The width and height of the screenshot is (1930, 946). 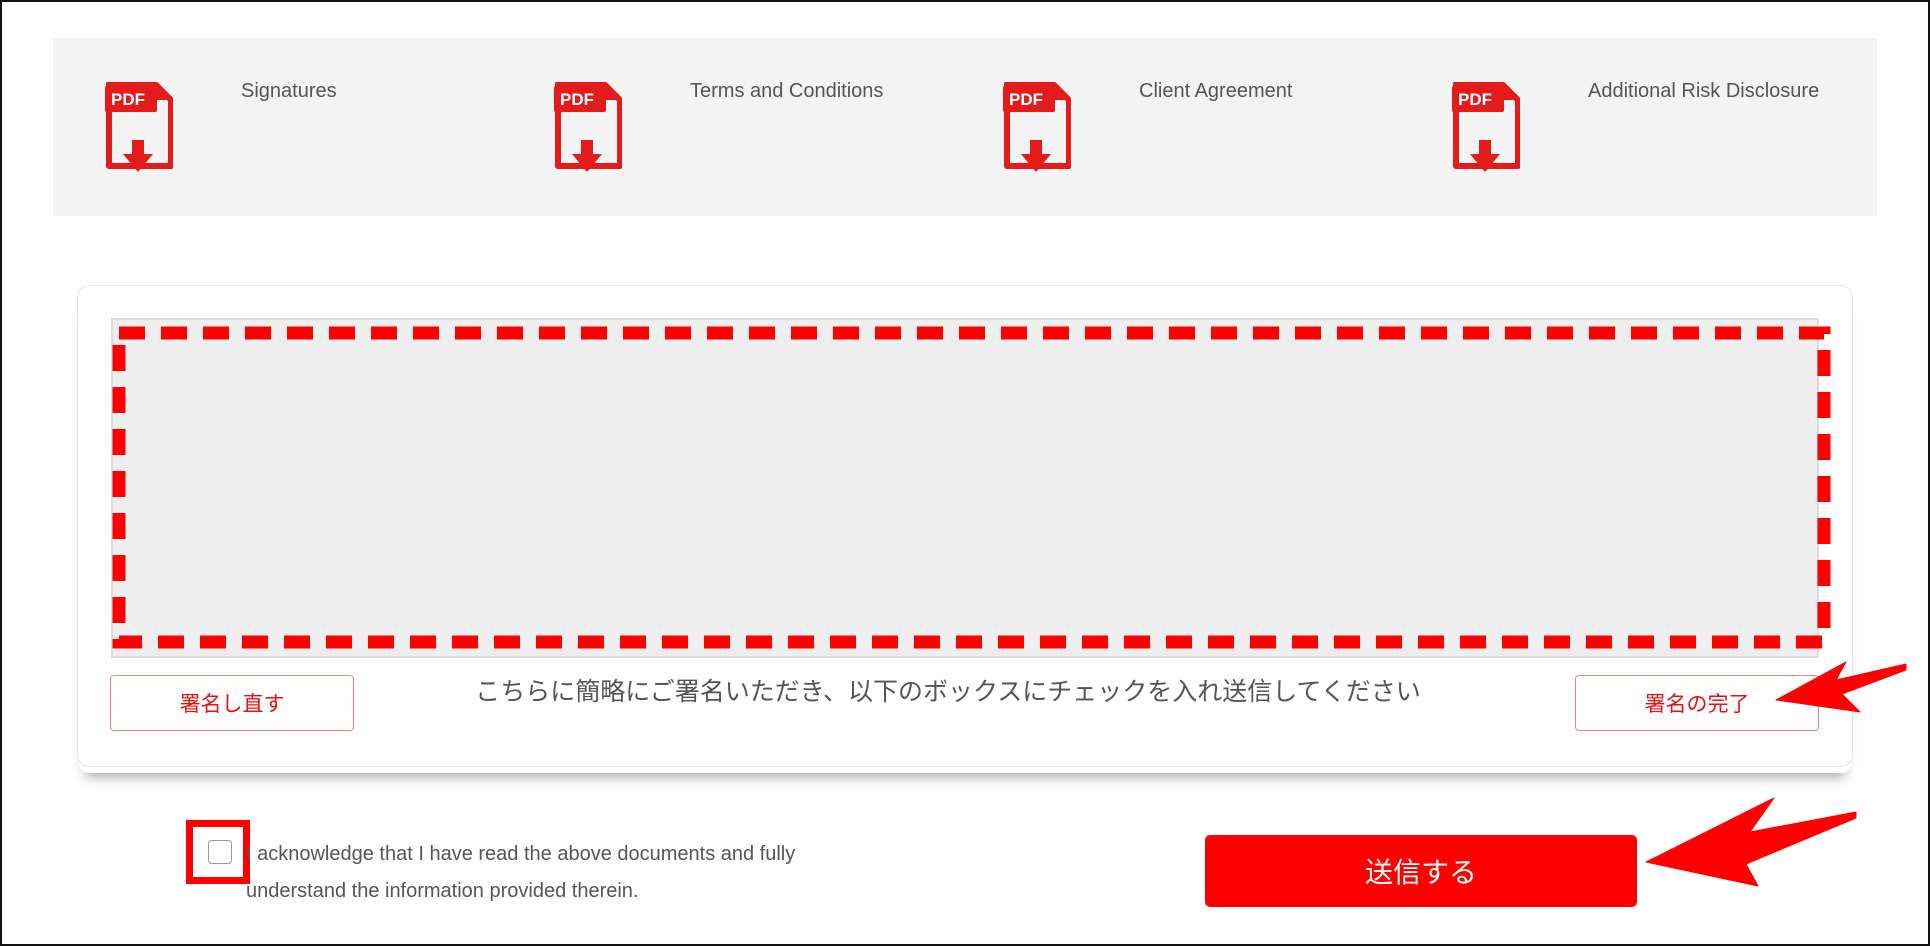 I want to click on document-link-signatures: PDF Signatures, so click(x=273, y=127).